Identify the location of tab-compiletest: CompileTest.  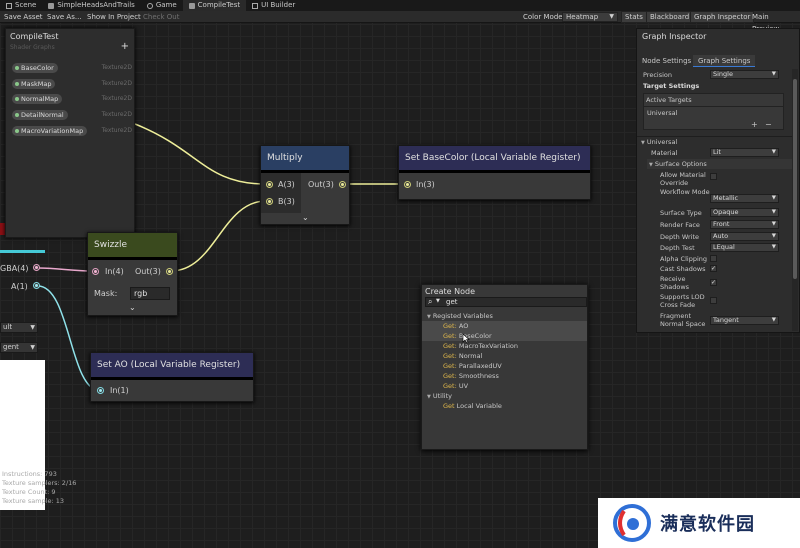
(214, 5).